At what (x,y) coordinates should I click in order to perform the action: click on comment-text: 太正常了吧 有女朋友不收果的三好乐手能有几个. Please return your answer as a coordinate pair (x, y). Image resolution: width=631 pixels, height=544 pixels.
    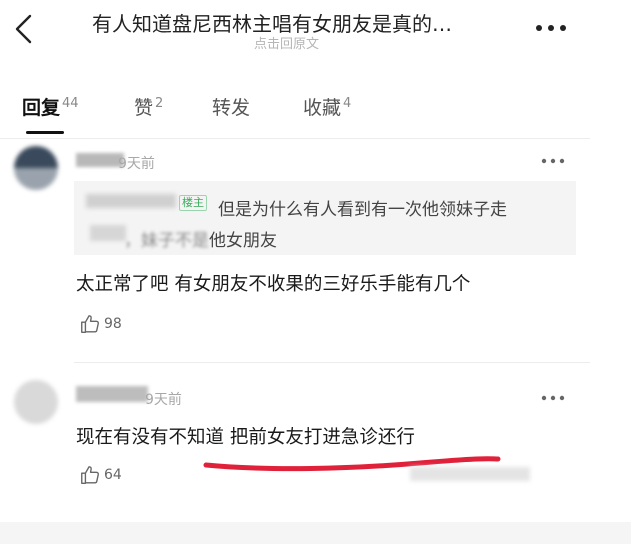
    Looking at the image, I should click on (273, 284).